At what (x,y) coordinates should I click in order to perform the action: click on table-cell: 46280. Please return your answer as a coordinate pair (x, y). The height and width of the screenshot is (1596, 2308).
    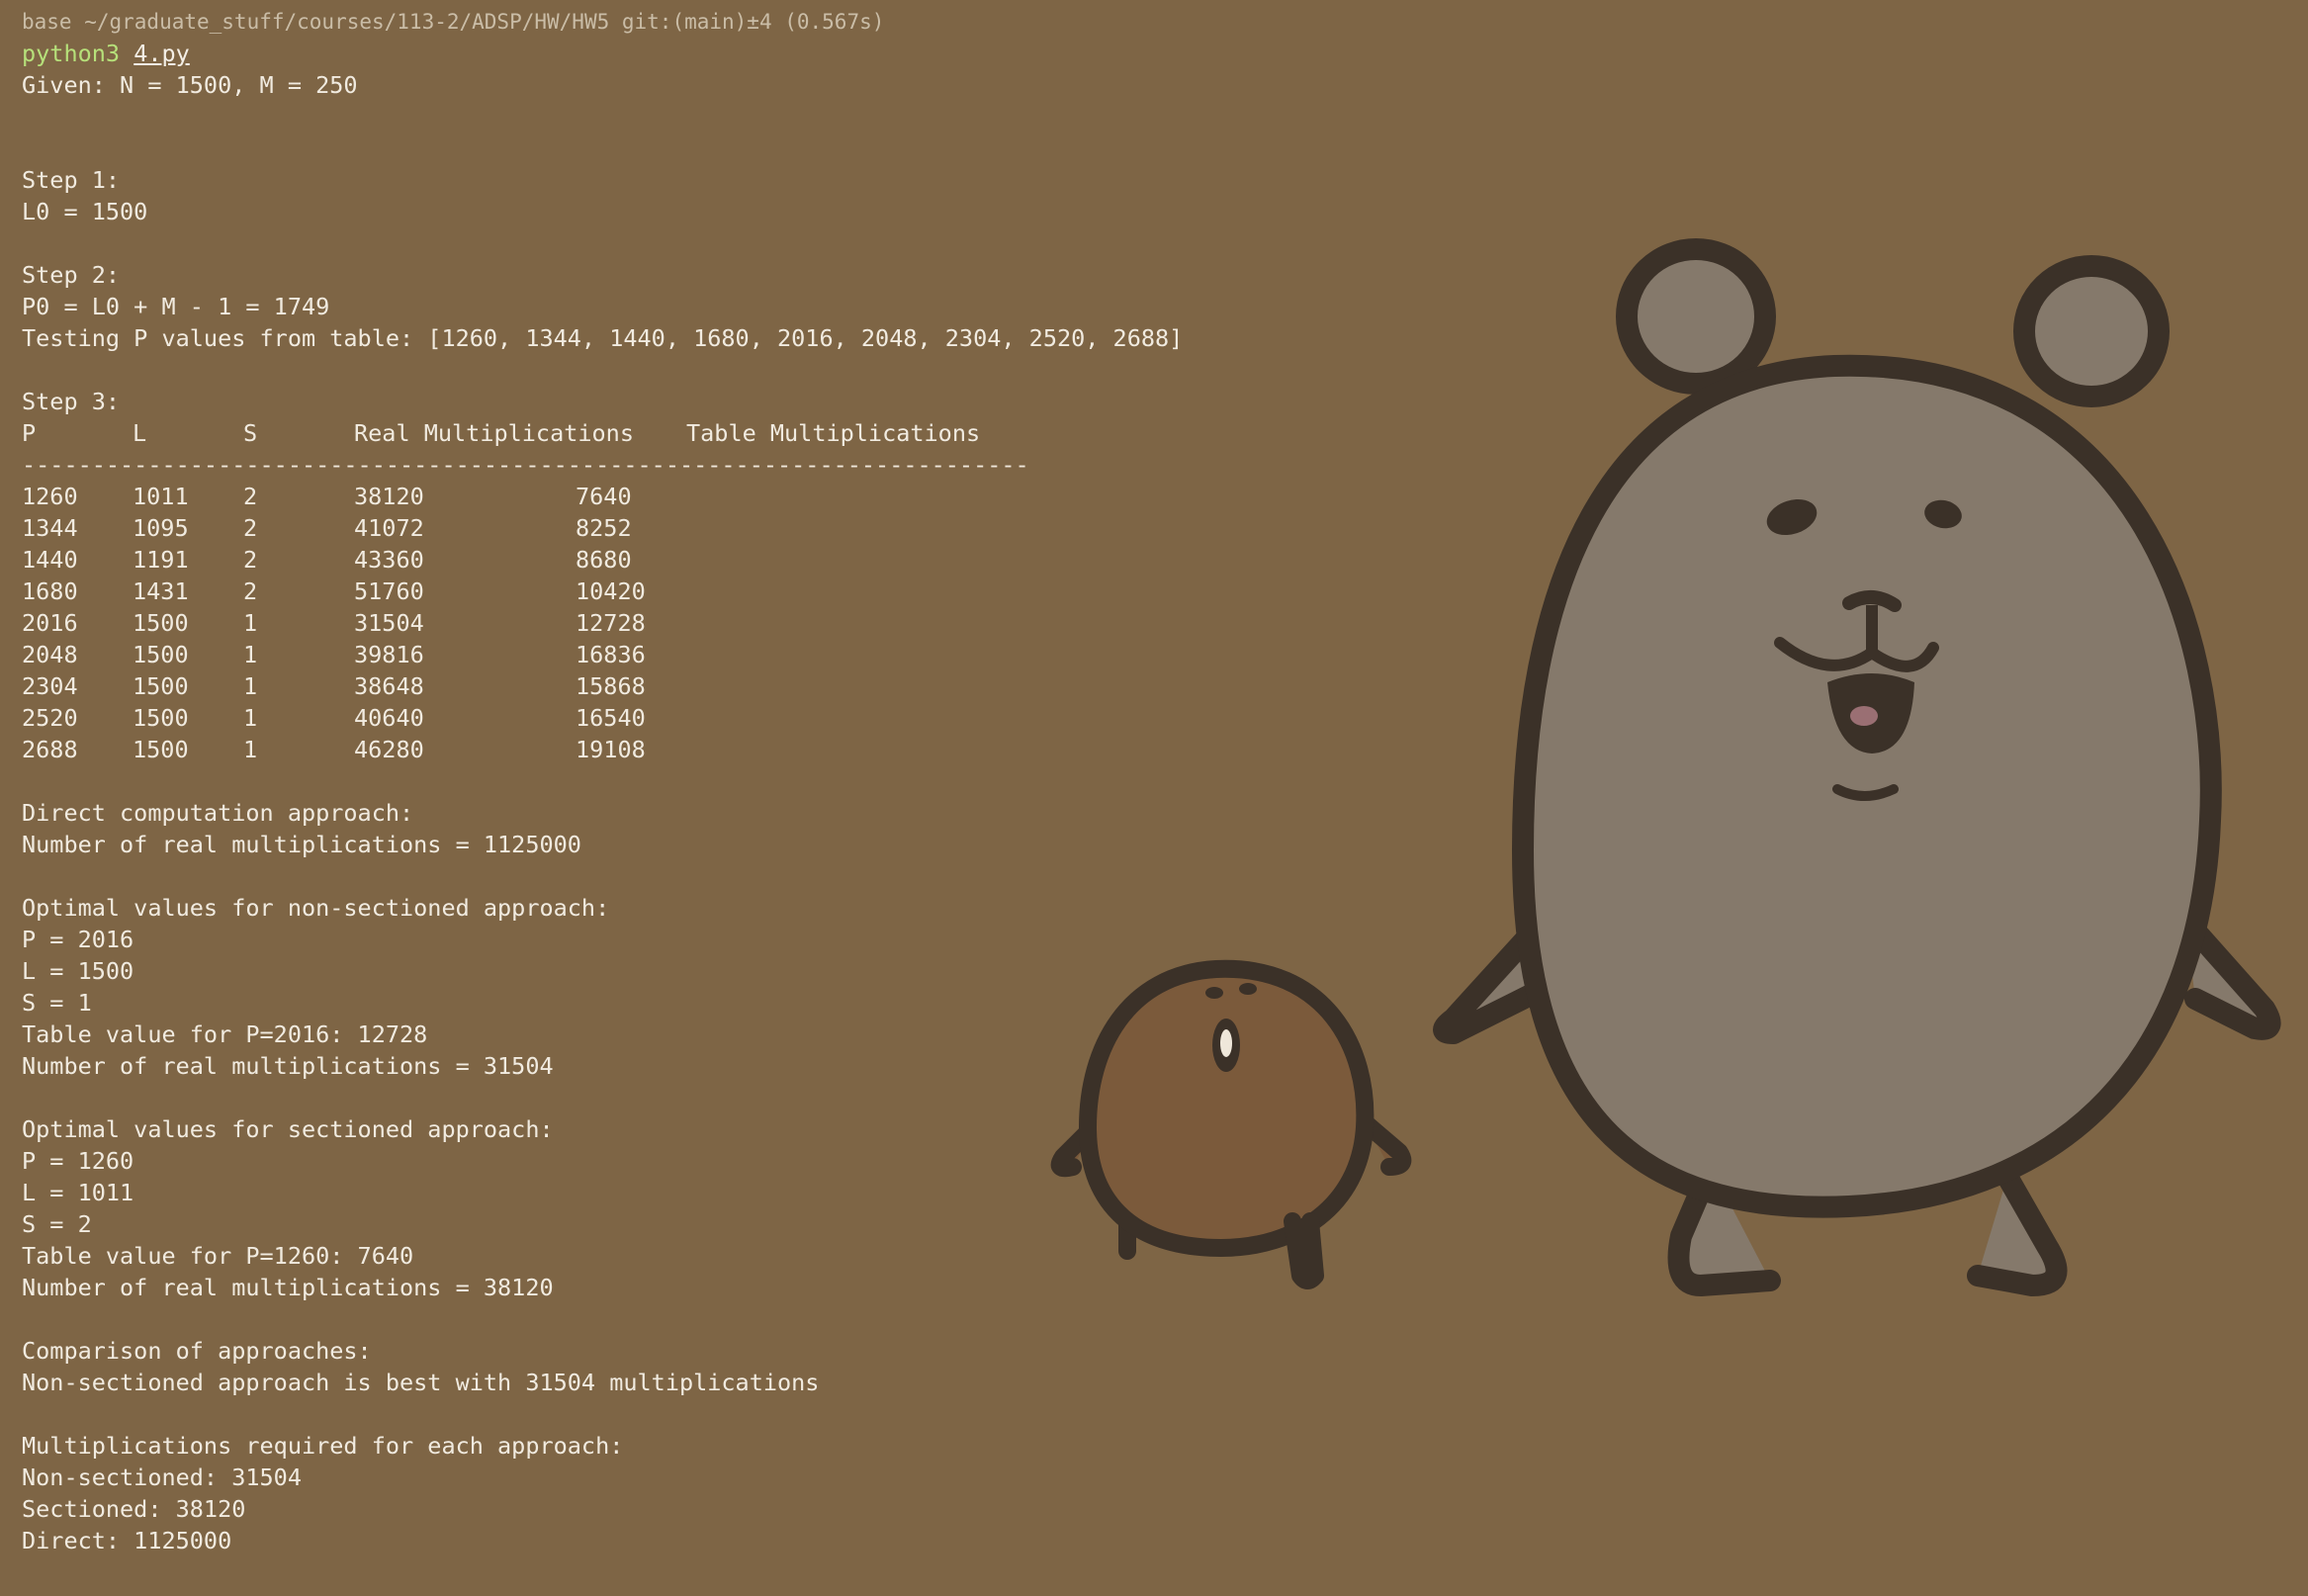
    Looking at the image, I should click on (389, 749).